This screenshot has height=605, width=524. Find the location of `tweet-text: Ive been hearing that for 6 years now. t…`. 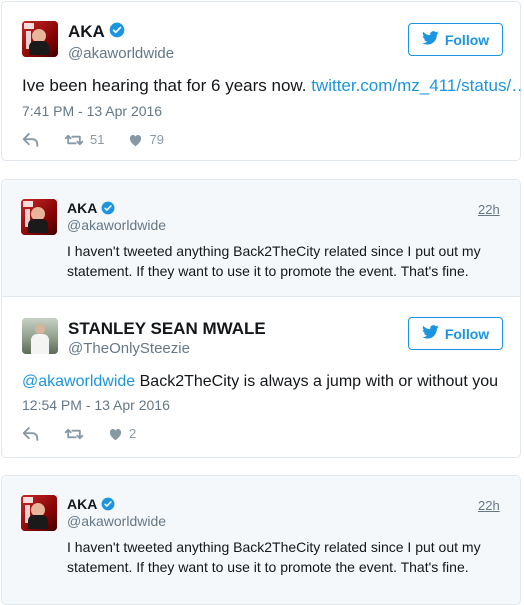

tweet-text: Ive been hearing that for 6 years now. t… is located at coordinates (273, 86).